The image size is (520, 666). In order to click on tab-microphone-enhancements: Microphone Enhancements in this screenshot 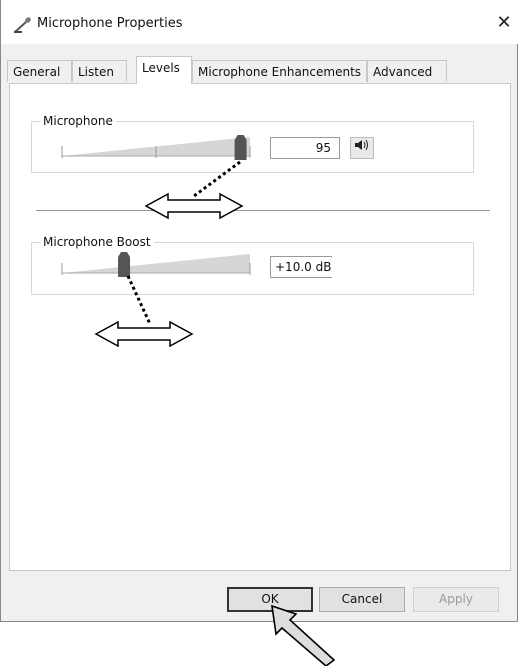, I will do `click(279, 71)`.